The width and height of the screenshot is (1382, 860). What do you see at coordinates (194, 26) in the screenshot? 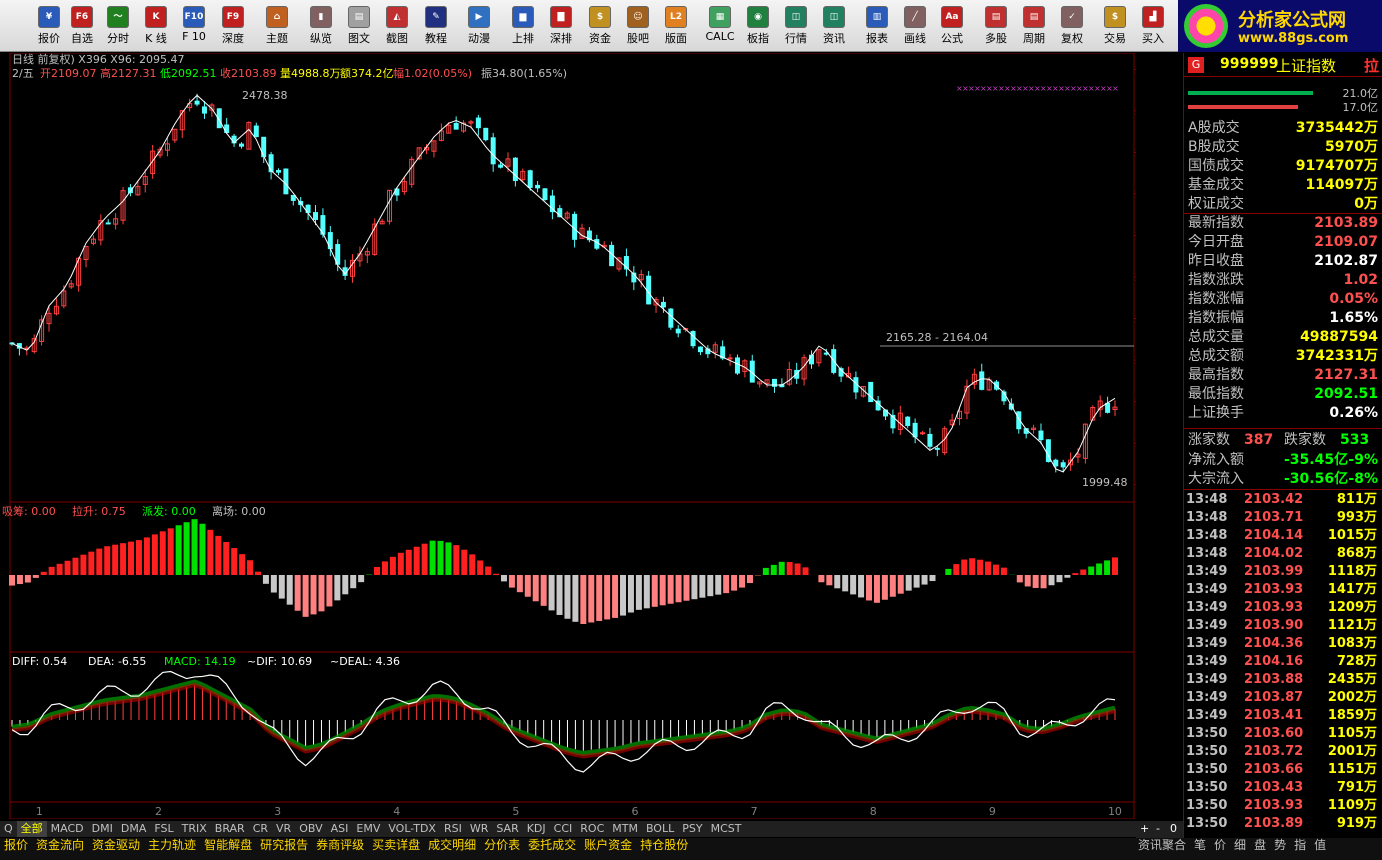
I see `toolbar-button-4: F10 F 10` at bounding box center [194, 26].